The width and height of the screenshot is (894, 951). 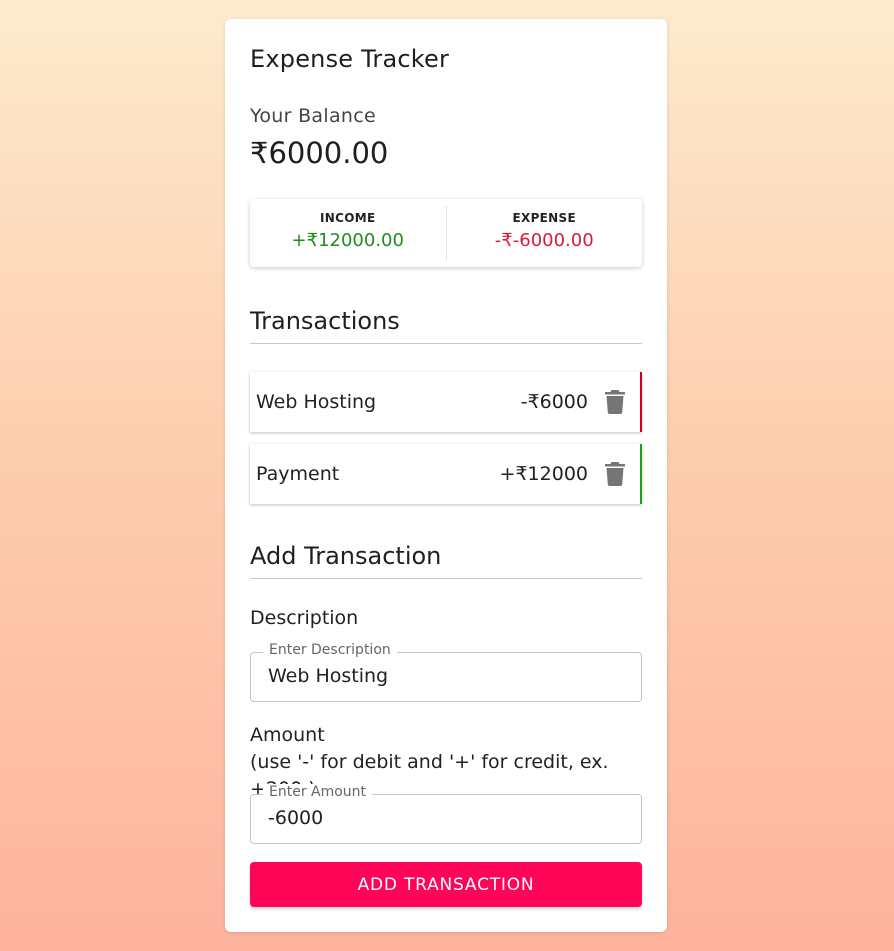 What do you see at coordinates (446, 402) in the screenshot?
I see `transaction-item: Web Hosting -₹6000` at bounding box center [446, 402].